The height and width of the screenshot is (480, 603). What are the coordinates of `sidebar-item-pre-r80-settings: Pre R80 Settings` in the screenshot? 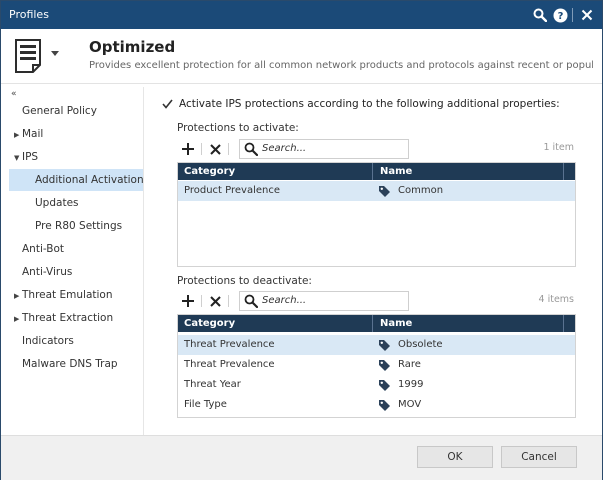 It's located at (89, 226).